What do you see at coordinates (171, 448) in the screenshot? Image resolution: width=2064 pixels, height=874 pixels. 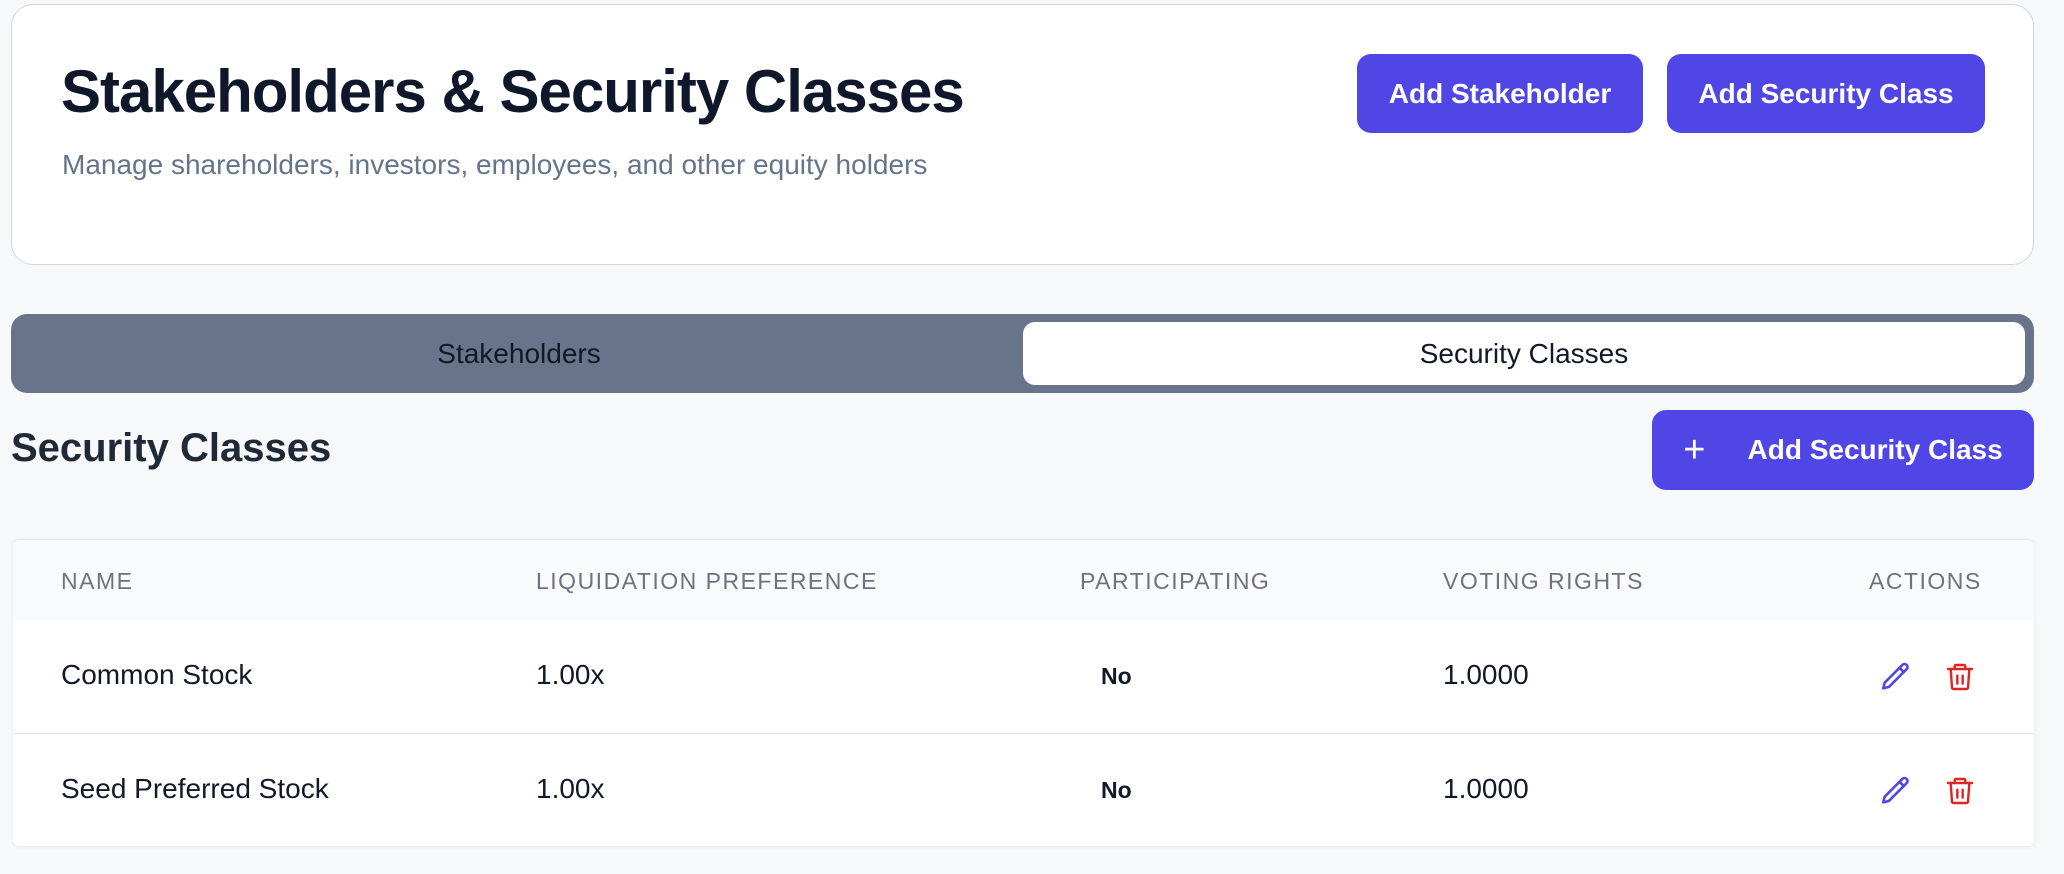 I see `section-title: Security Classes` at bounding box center [171, 448].